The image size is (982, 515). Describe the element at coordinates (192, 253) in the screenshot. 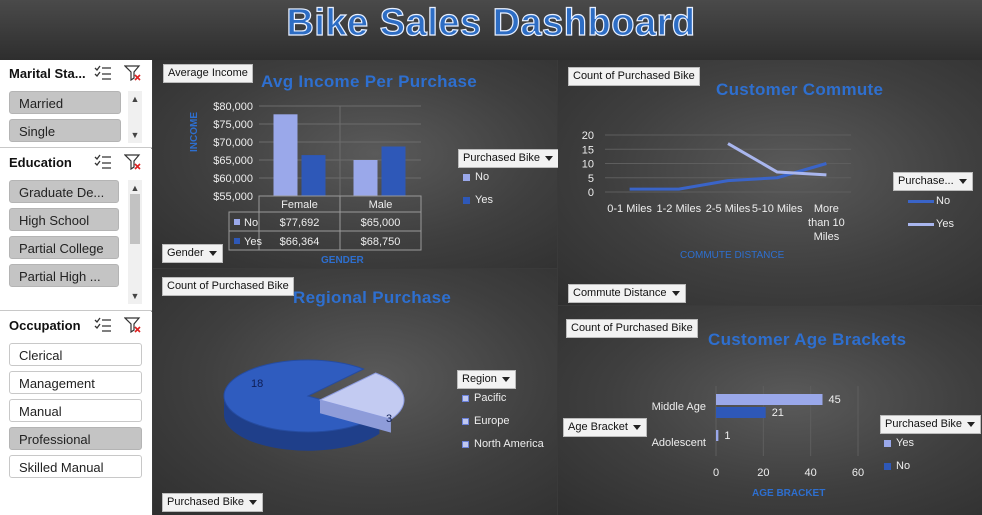

I see `axis-field-button: Gender` at that location.